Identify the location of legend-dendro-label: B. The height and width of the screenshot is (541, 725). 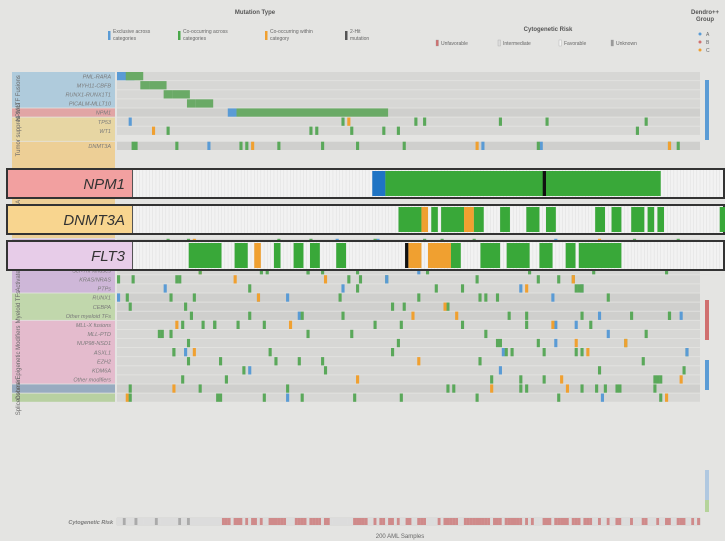
(708, 43).